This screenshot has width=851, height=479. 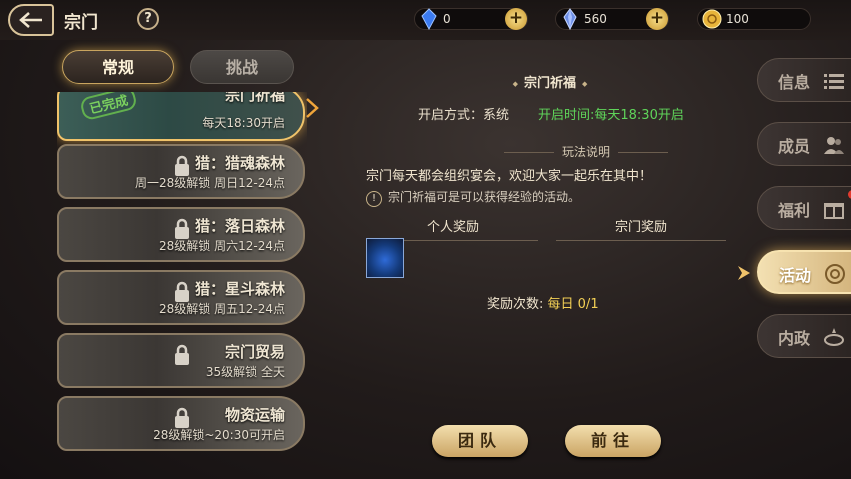 I want to click on tab-challenge: 挑战, so click(x=242, y=67).